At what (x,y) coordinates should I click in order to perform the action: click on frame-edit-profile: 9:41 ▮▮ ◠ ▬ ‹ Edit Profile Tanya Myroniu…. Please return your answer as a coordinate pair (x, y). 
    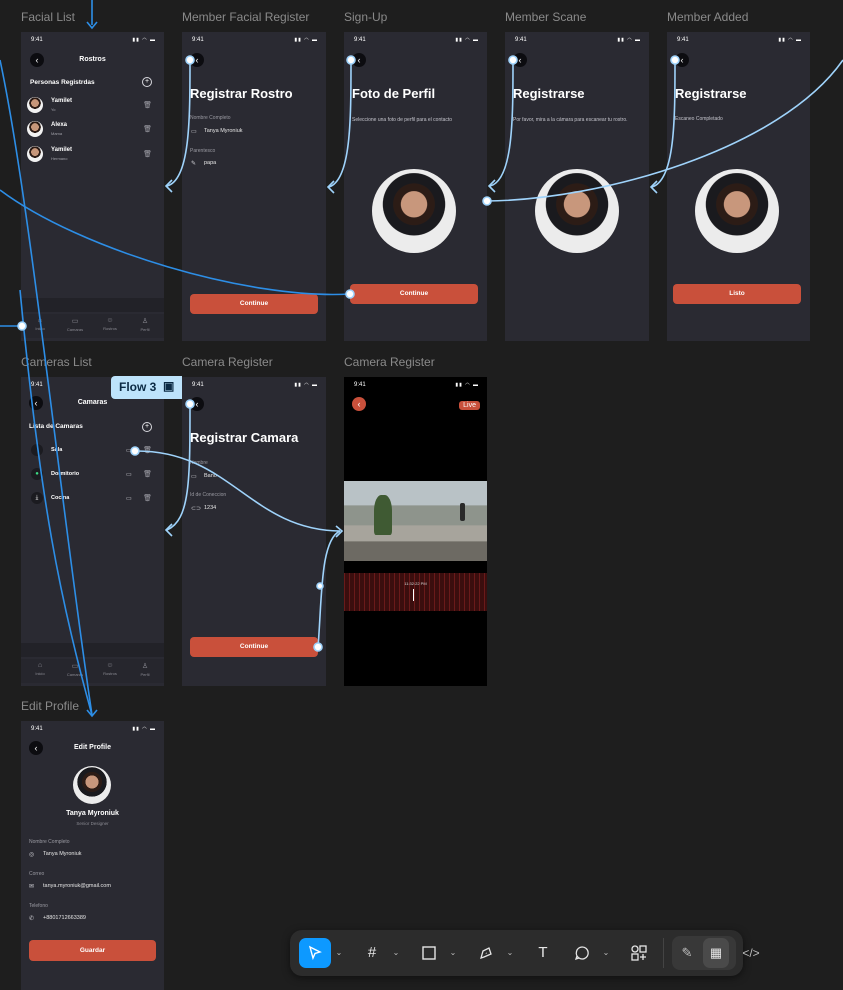
    Looking at the image, I should click on (92, 855).